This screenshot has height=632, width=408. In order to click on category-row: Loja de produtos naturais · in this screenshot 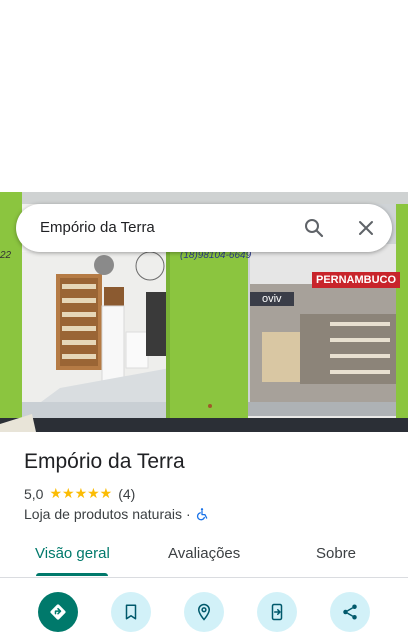, I will do `click(116, 514)`.